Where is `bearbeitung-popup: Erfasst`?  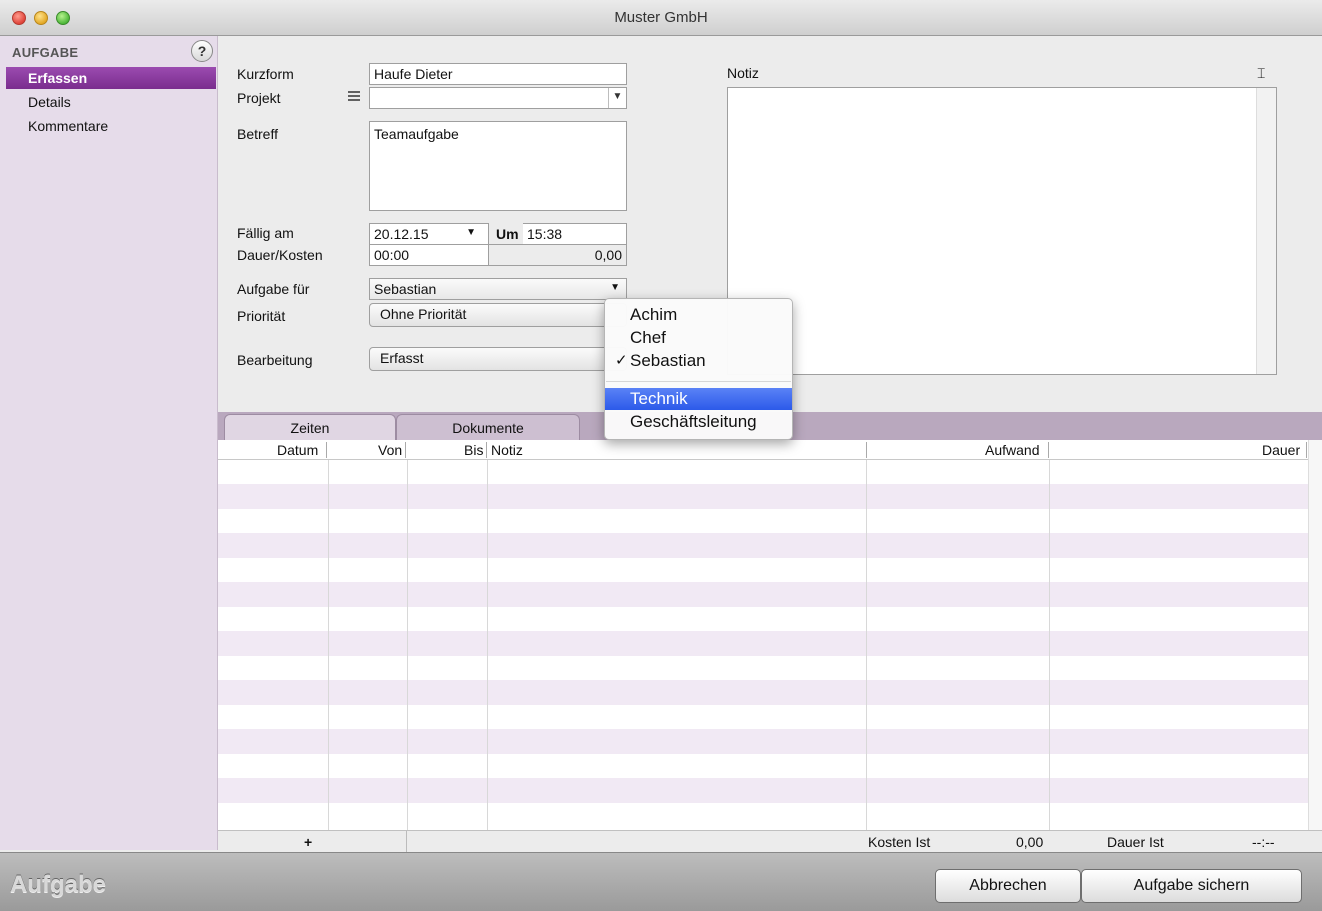 bearbeitung-popup: Erfasst is located at coordinates (498, 359).